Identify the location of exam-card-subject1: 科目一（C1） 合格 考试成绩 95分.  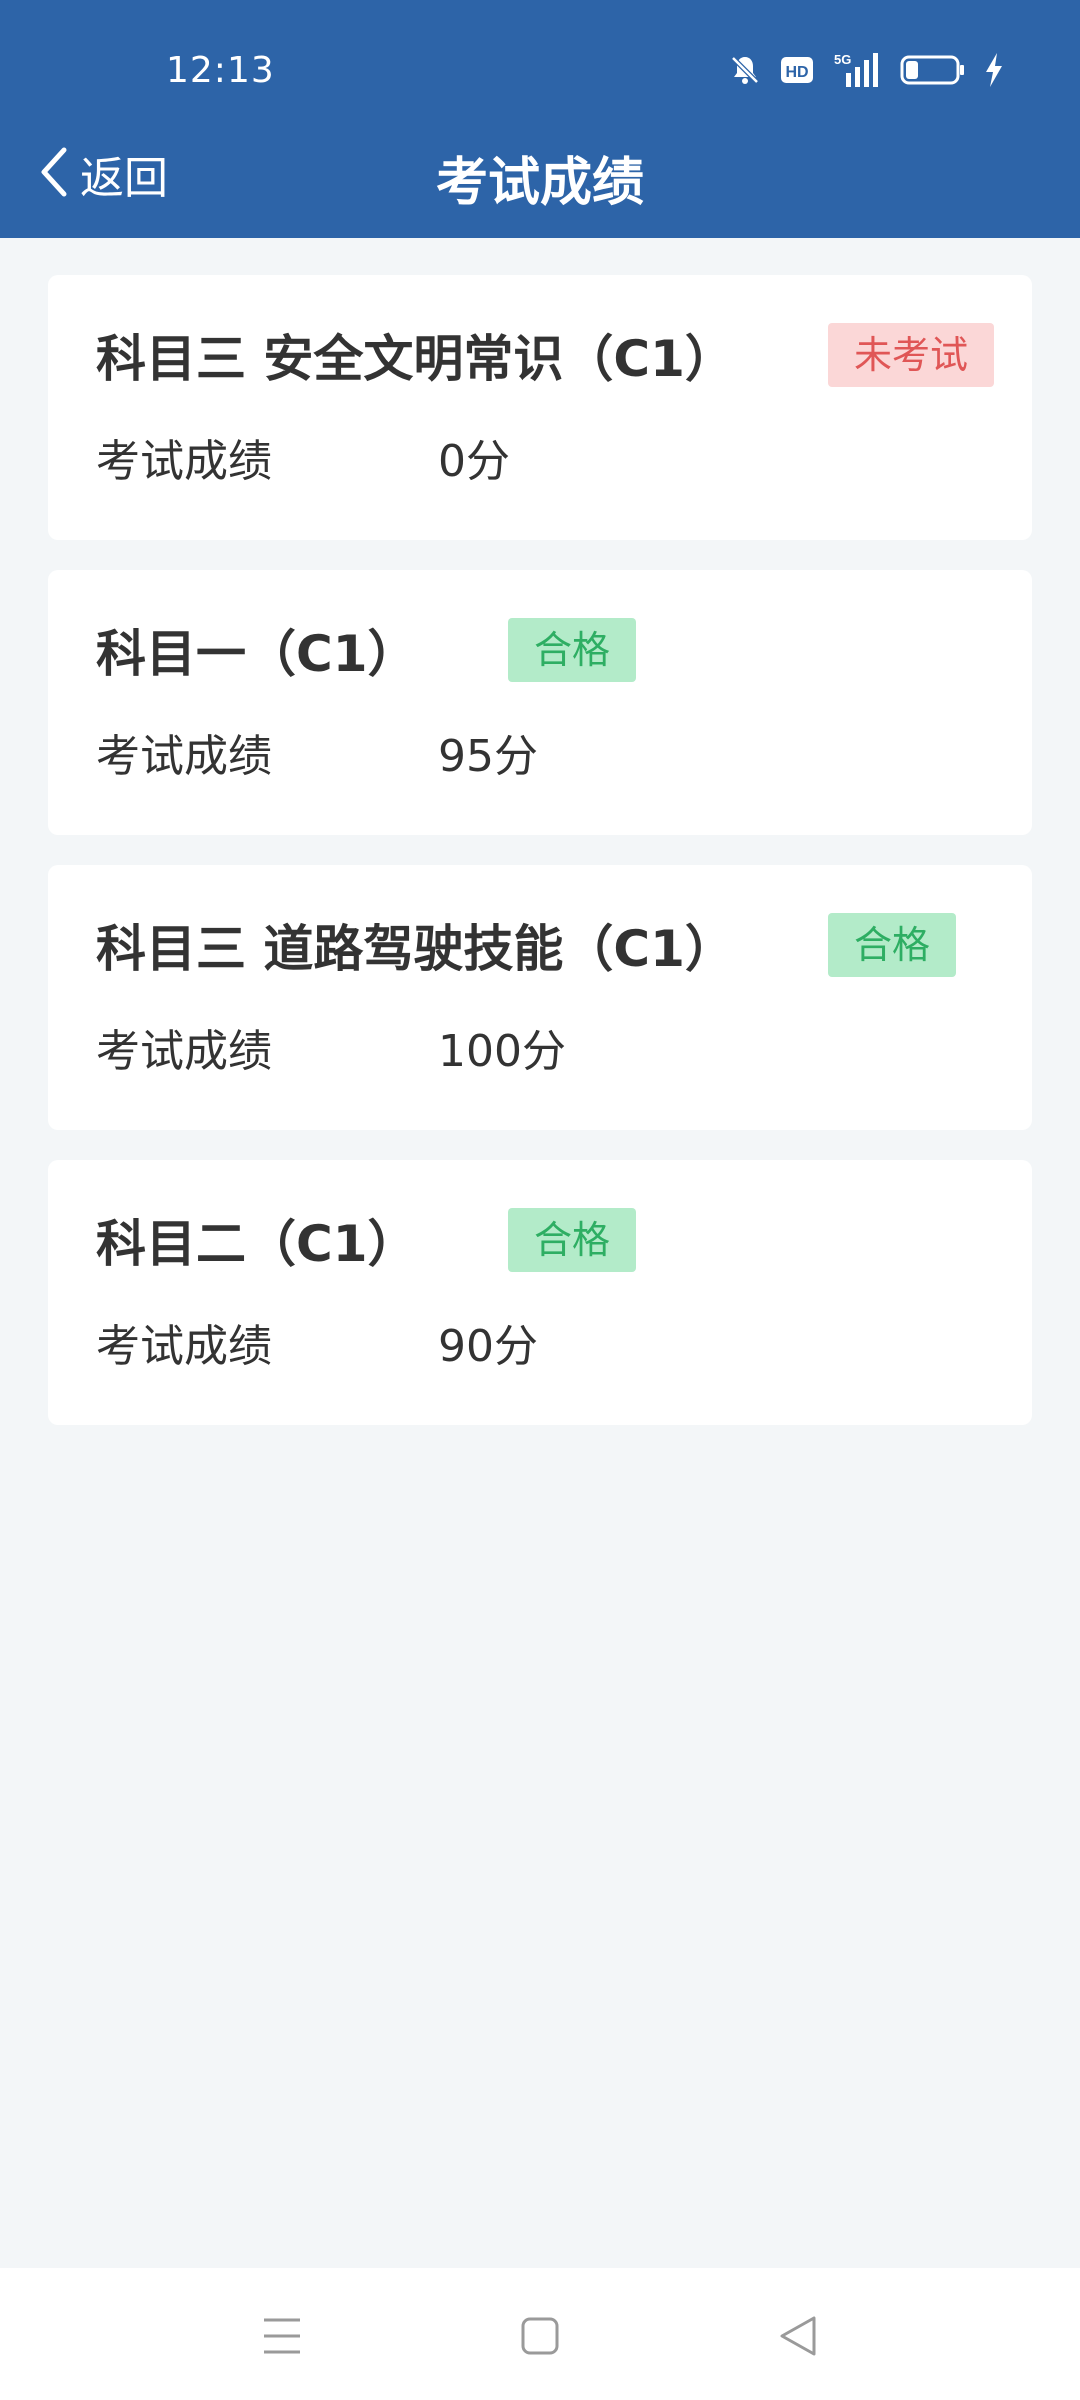
(540, 702).